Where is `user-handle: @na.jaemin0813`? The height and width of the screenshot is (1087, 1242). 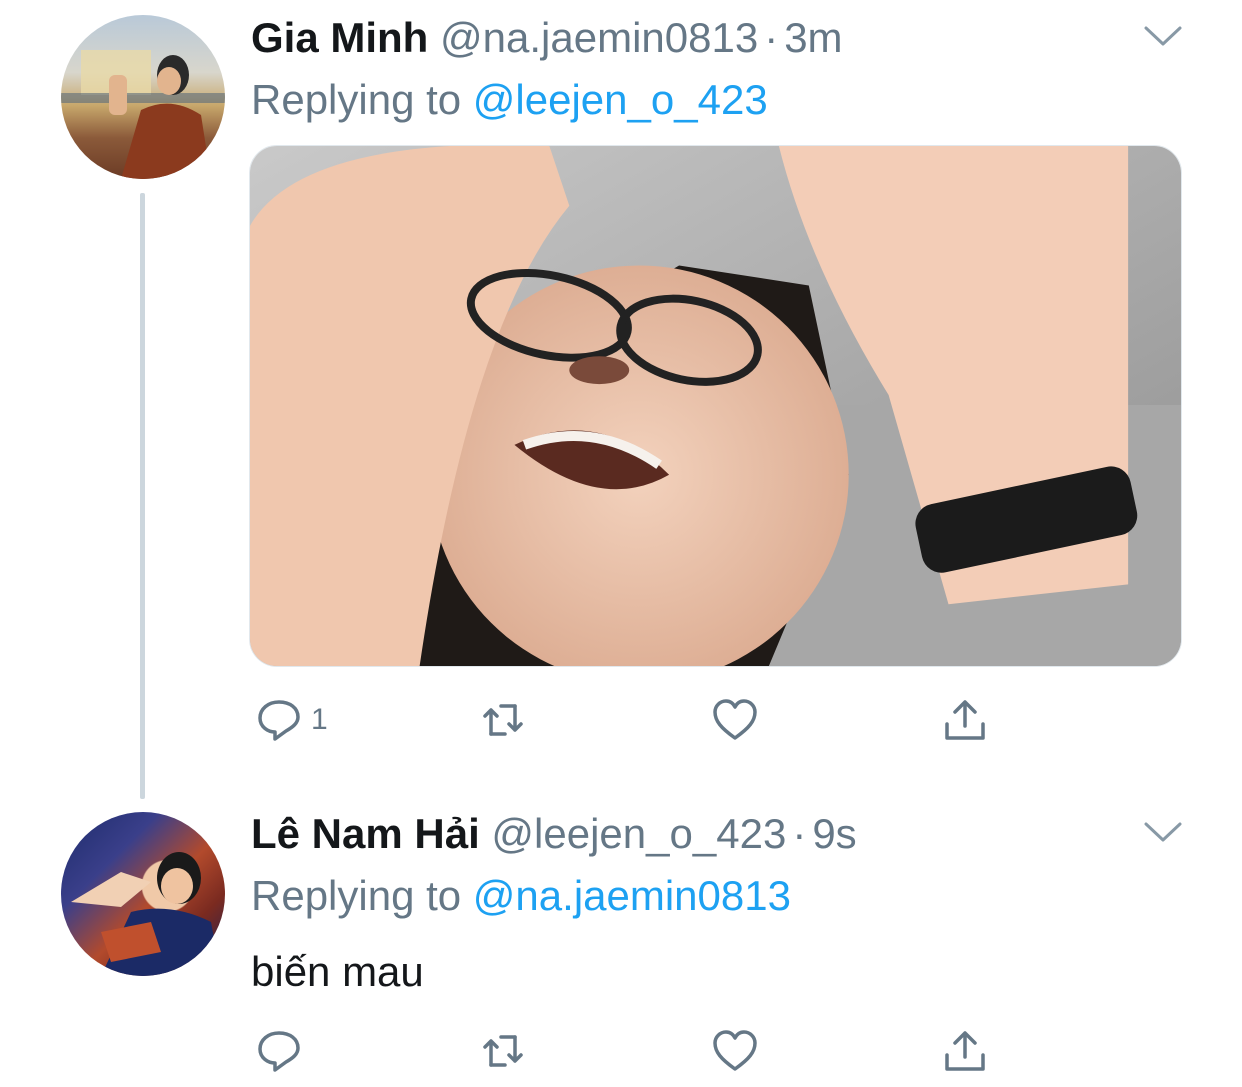 user-handle: @na.jaemin0813 is located at coordinates (599, 37).